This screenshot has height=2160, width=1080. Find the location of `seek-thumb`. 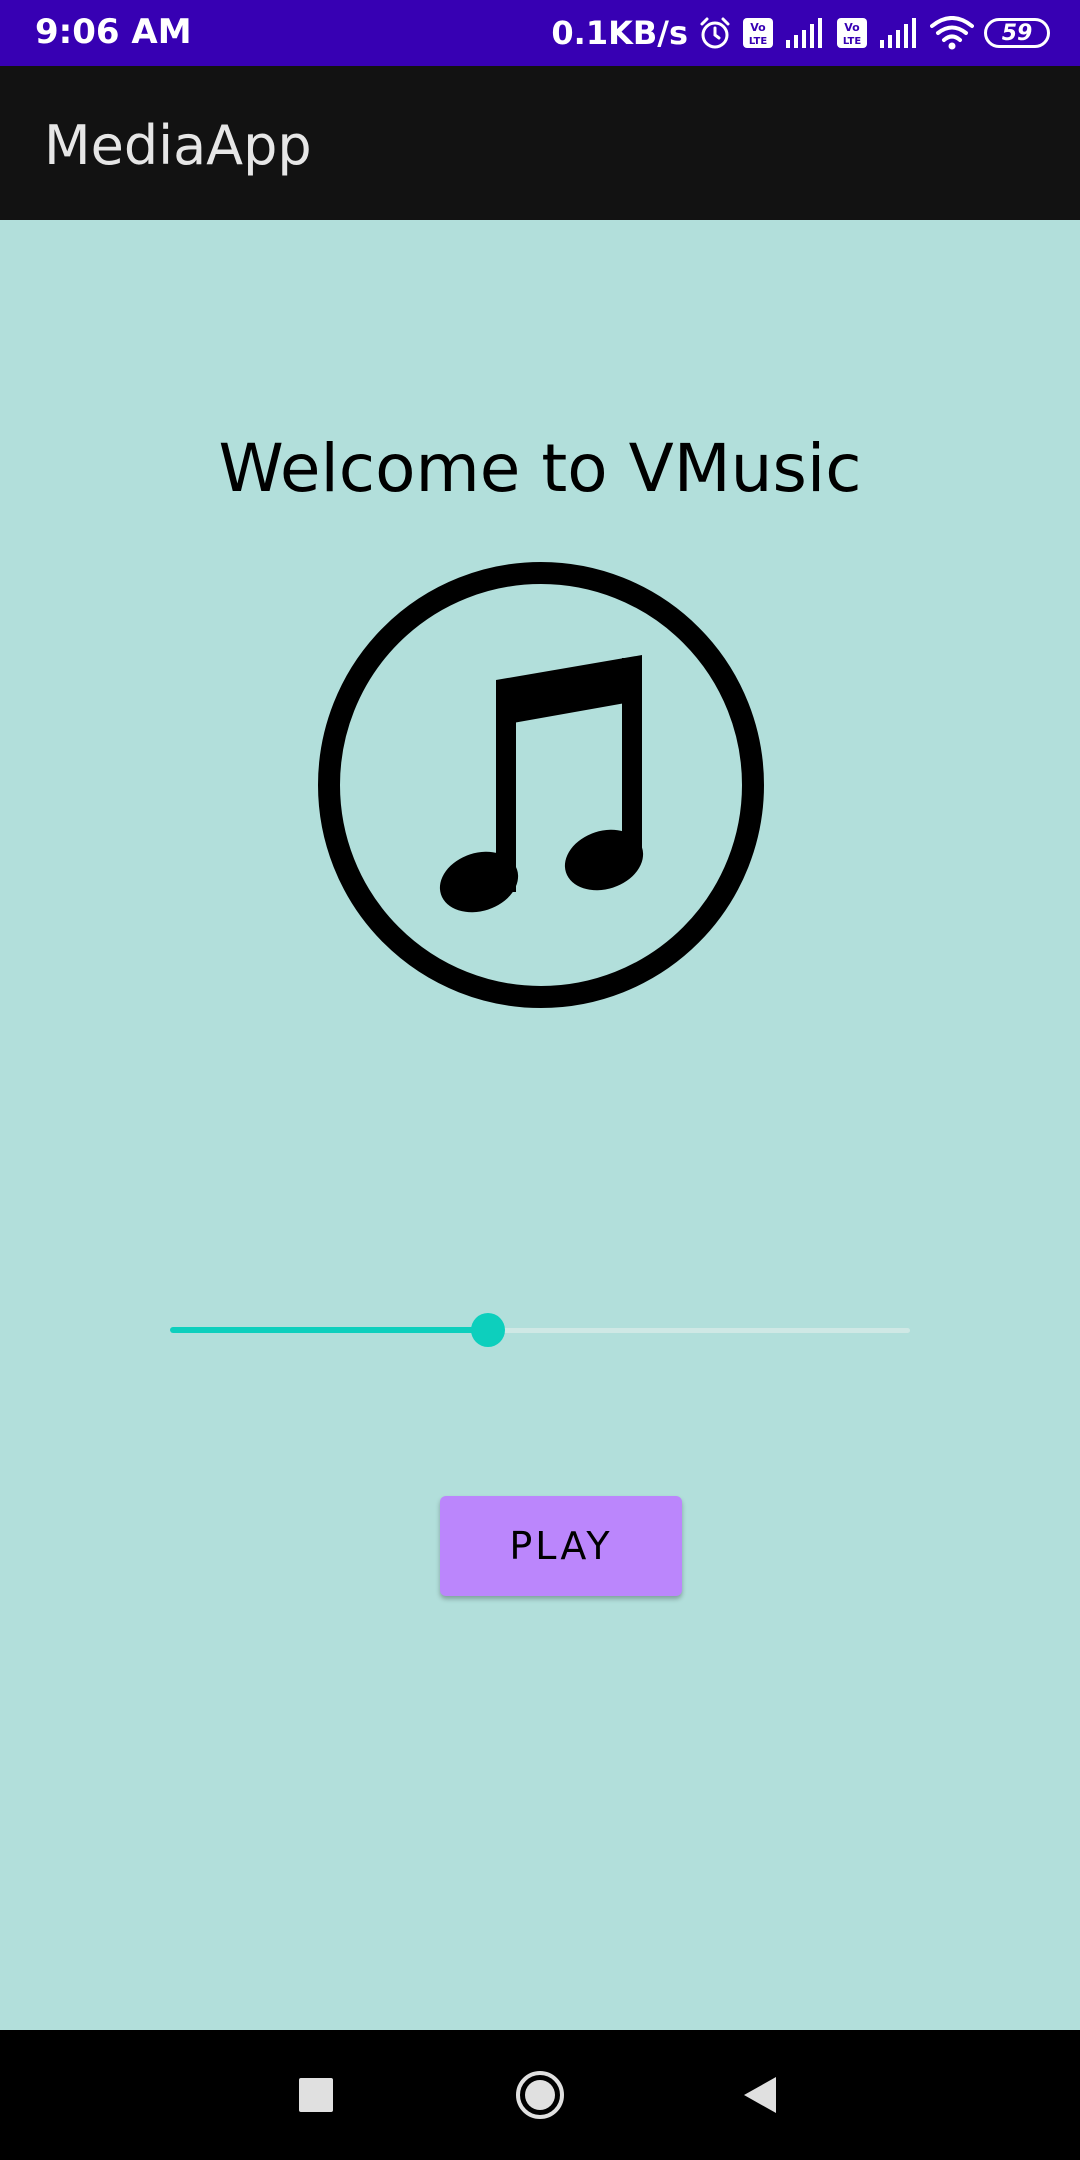

seek-thumb is located at coordinates (488, 1330).